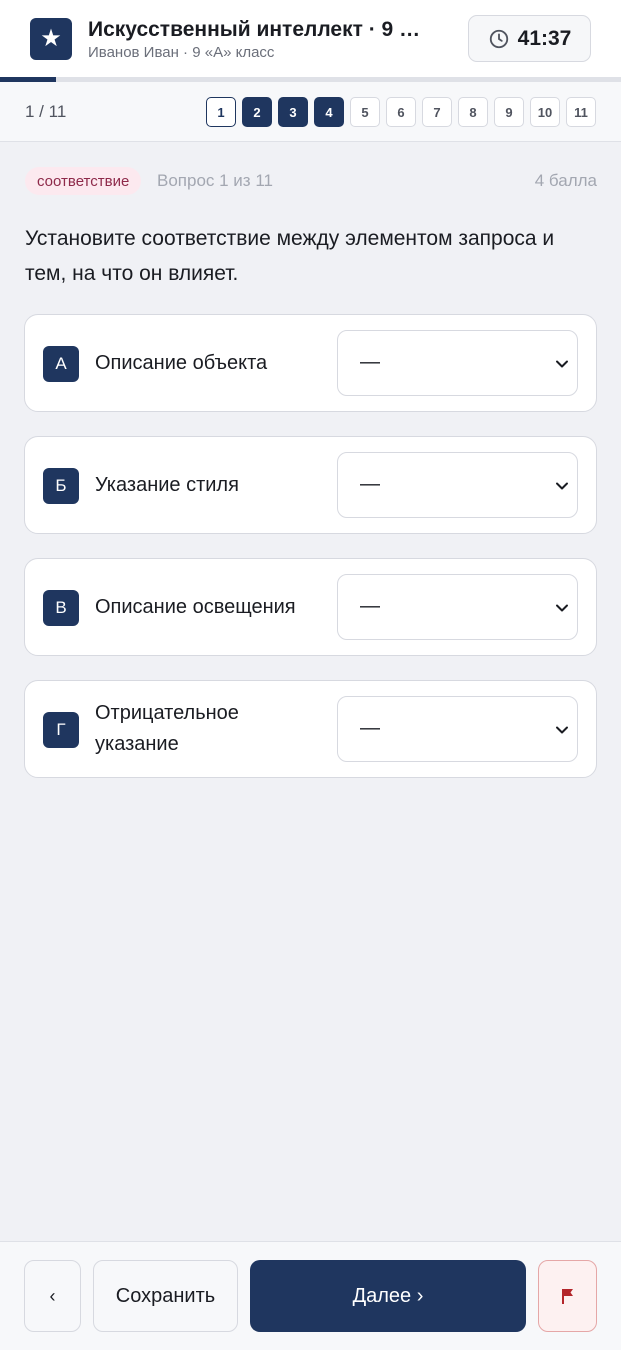 This screenshot has width=621, height=1350. Describe the element at coordinates (310, 363) in the screenshot. I see `match-row: А Описание объекта —` at that location.